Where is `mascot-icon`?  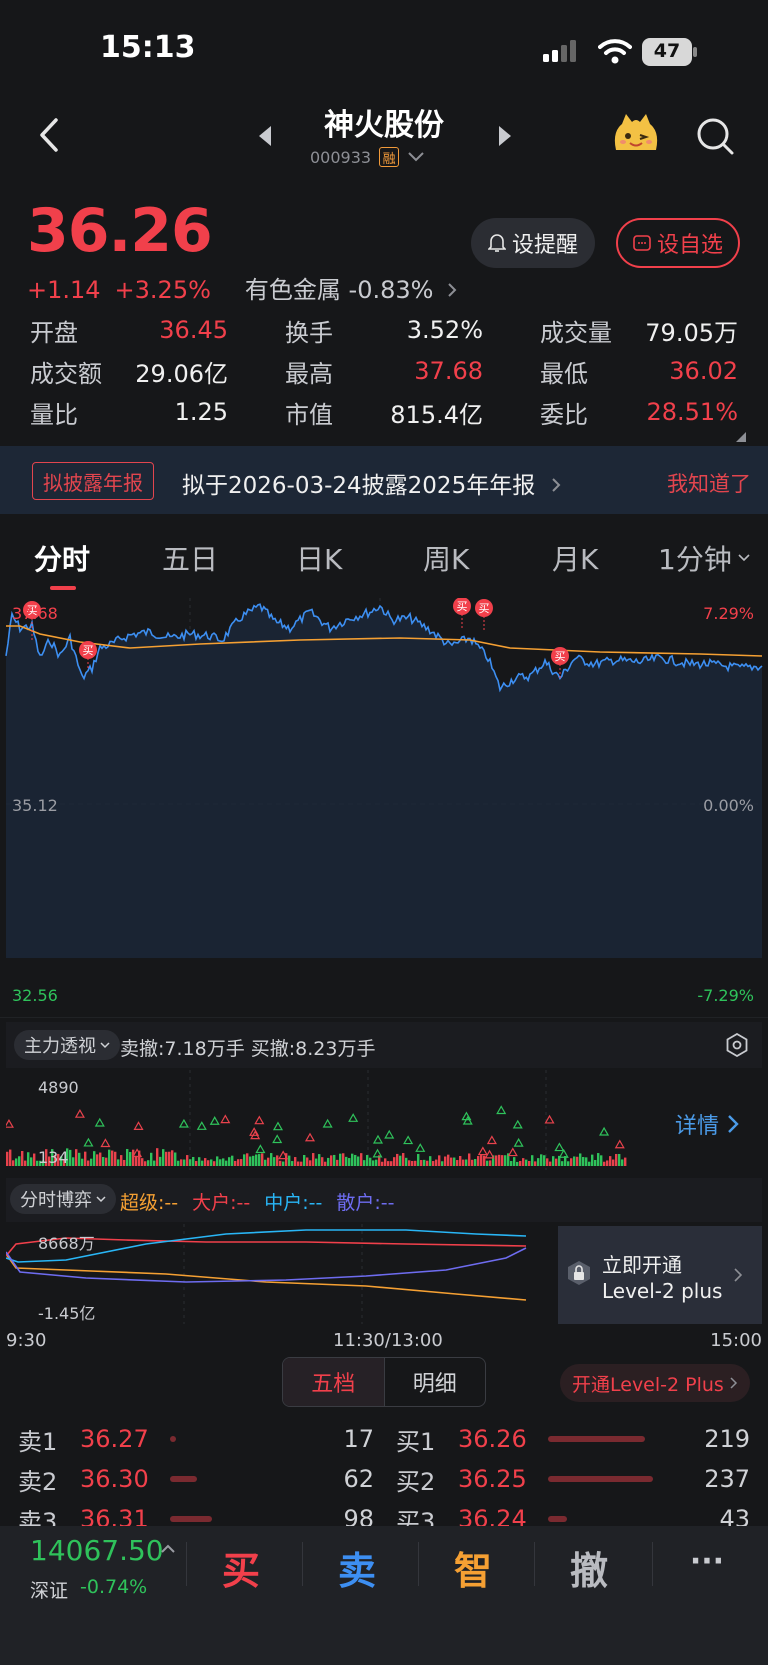 mascot-icon is located at coordinates (636, 133).